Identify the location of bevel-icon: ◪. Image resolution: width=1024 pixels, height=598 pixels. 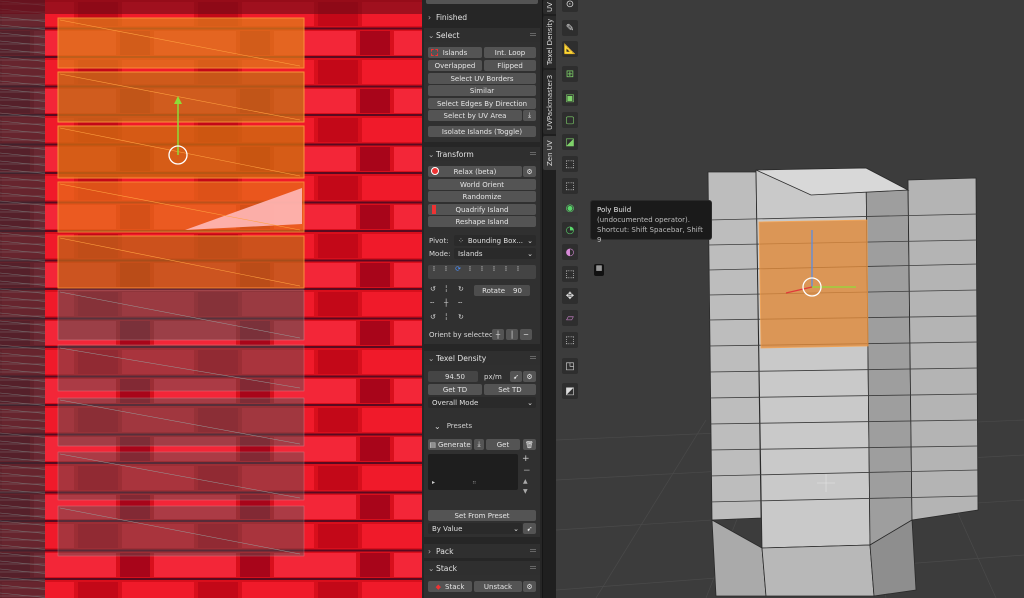
(570, 142).